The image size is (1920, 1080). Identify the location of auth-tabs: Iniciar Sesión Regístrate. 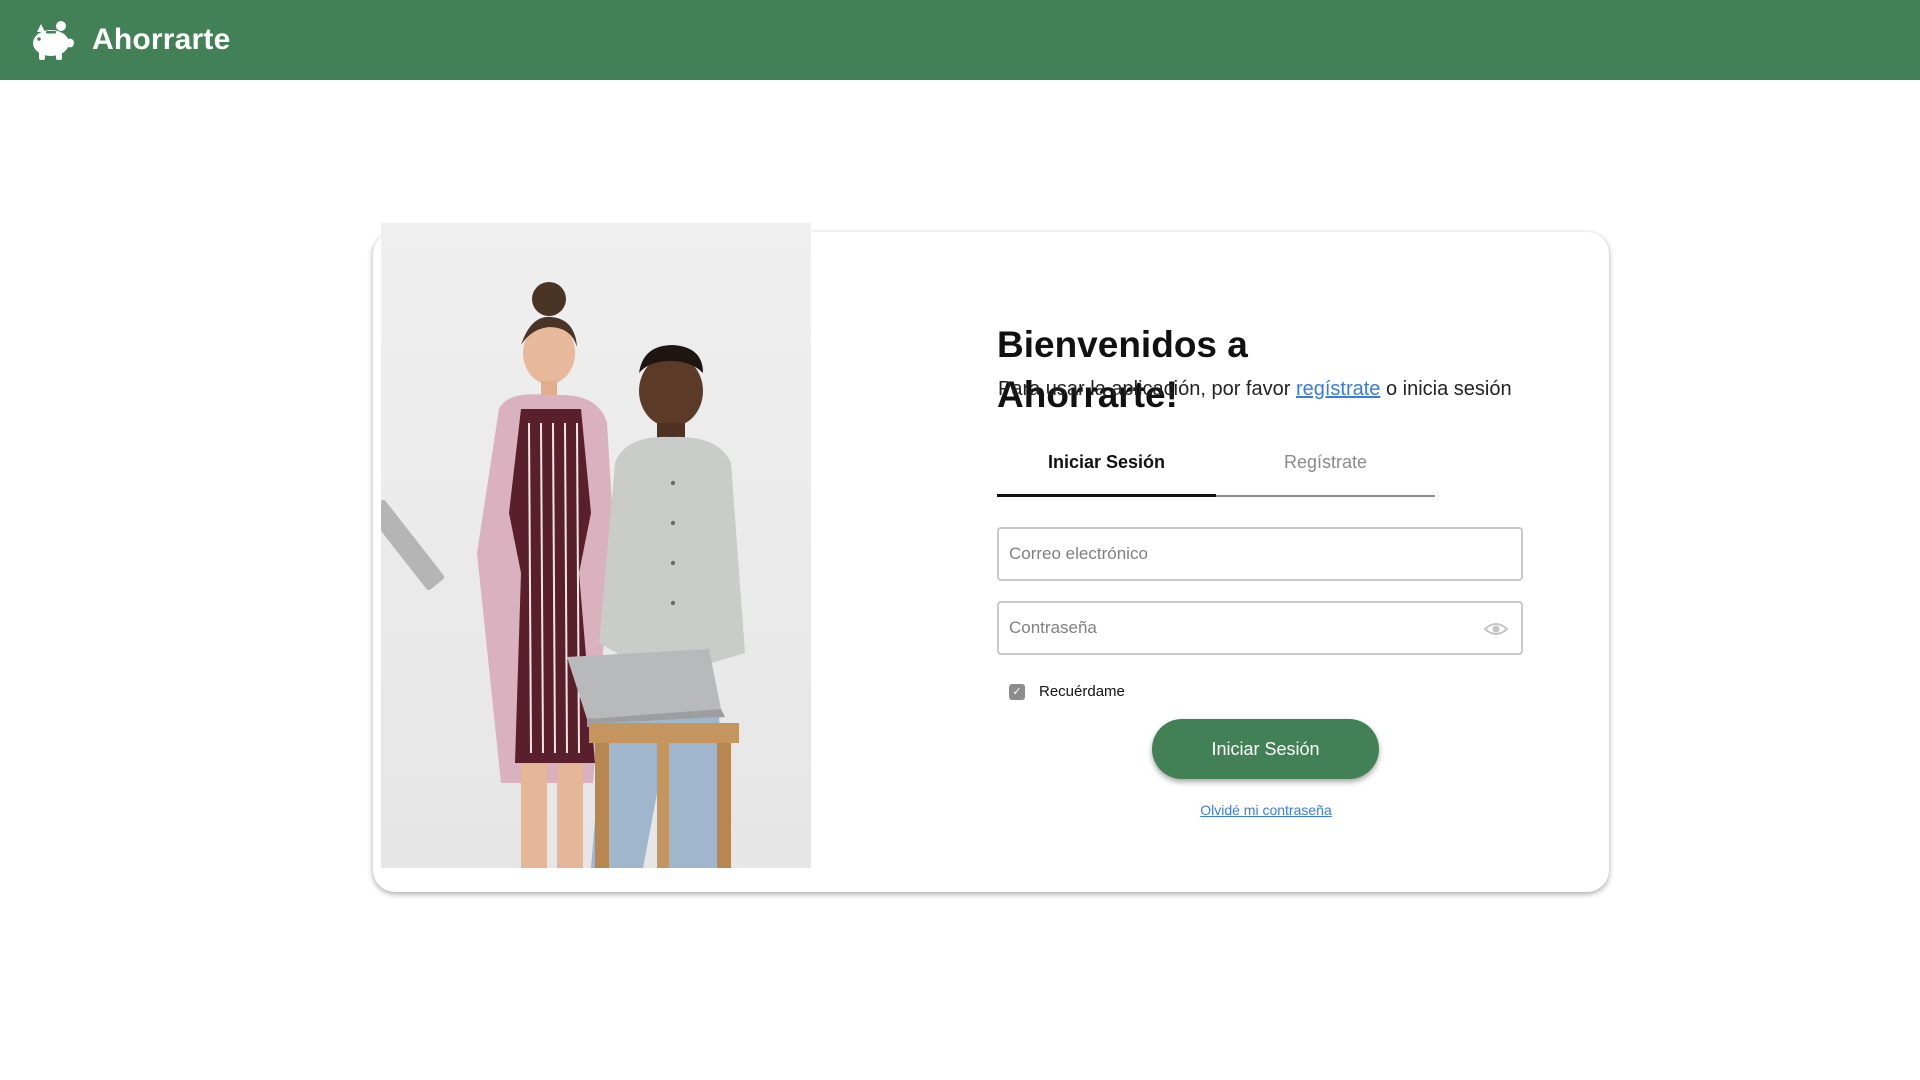
(1216, 468).